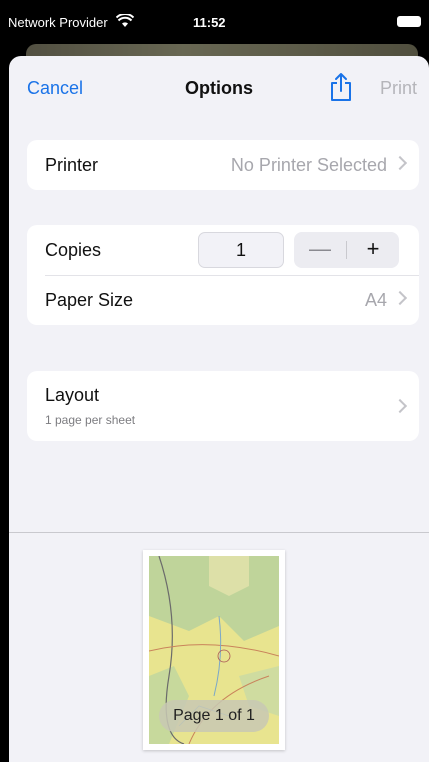  What do you see at coordinates (373, 250) in the screenshot?
I see `increment-button: +` at bounding box center [373, 250].